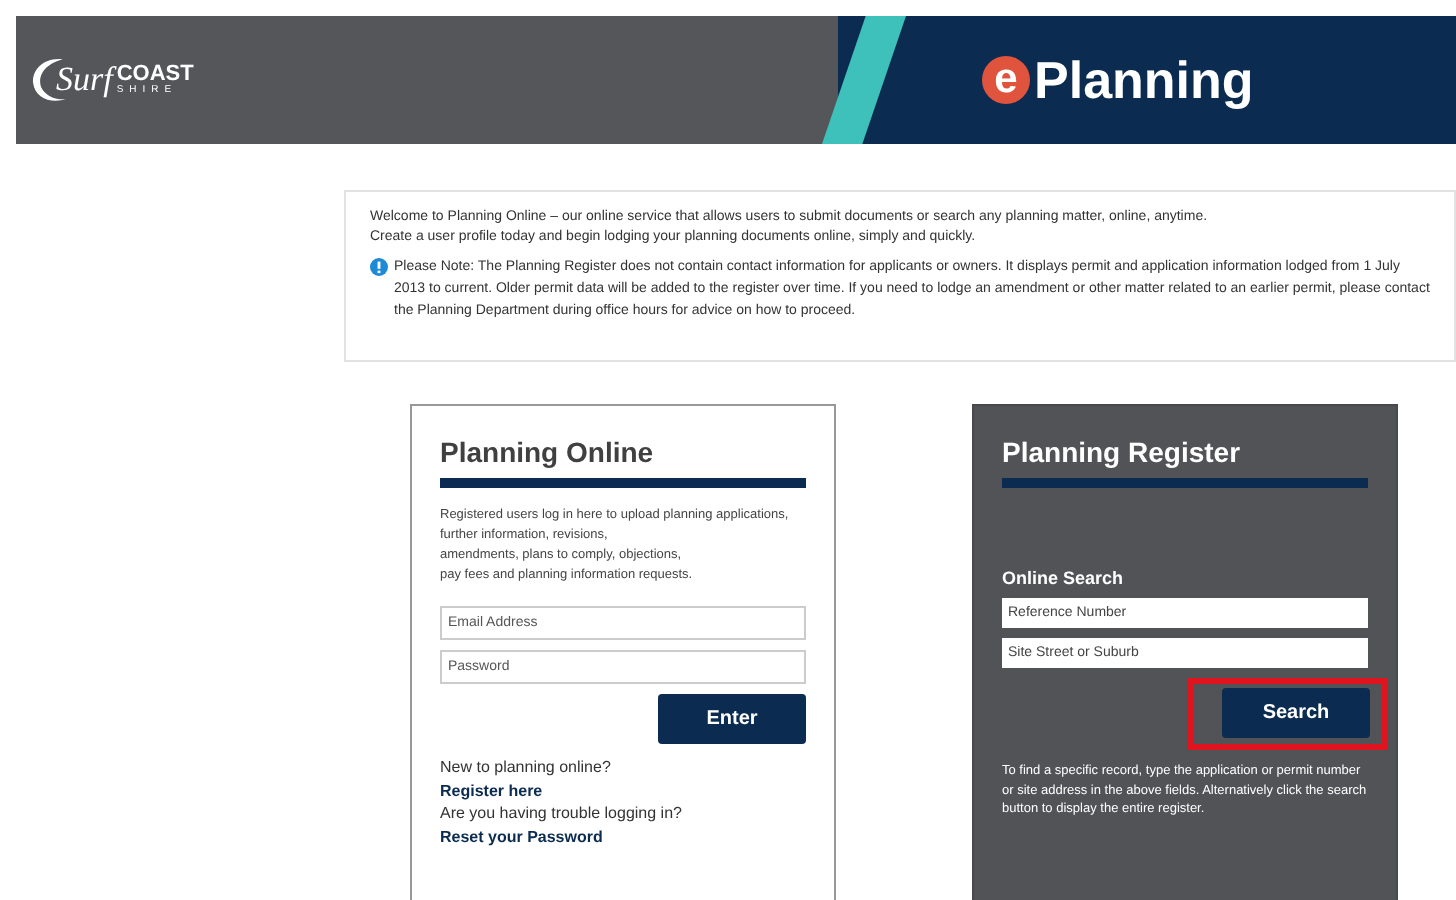 The image size is (1456, 900). Describe the element at coordinates (1144, 80) in the screenshot. I see `brand-name: Planning` at that location.